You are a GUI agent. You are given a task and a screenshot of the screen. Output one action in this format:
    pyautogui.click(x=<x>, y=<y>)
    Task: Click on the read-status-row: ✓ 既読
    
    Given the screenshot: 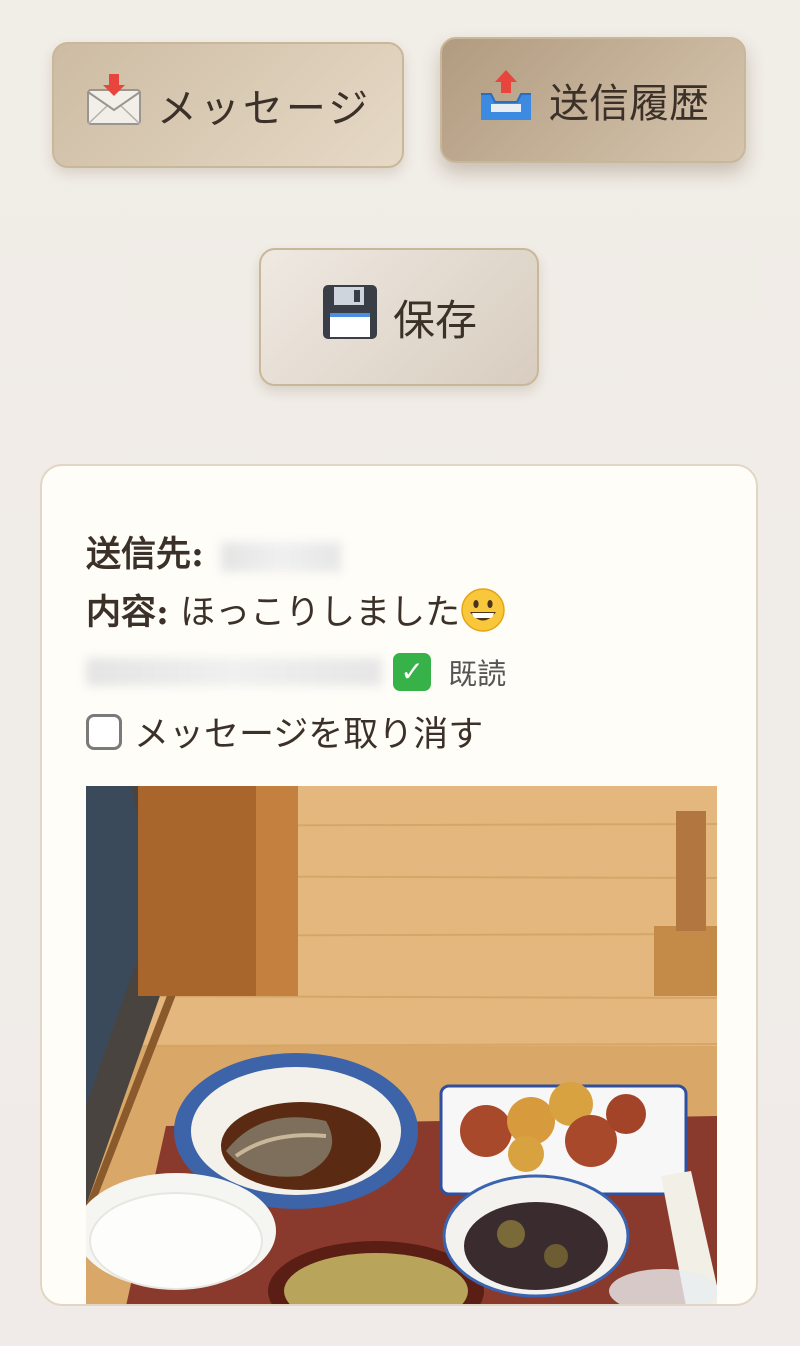 What is the action you would take?
    pyautogui.click(x=296, y=671)
    